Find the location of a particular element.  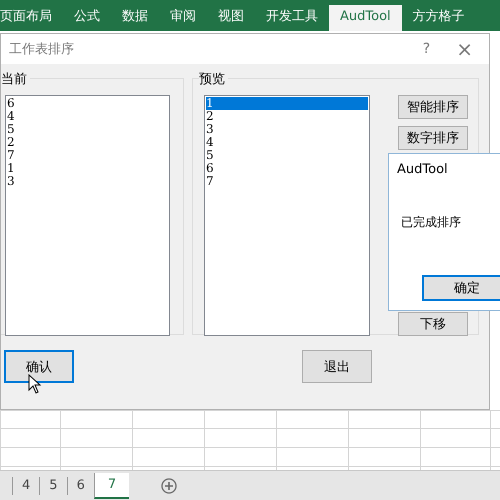

sort-button: 数字排序 is located at coordinates (433, 138).